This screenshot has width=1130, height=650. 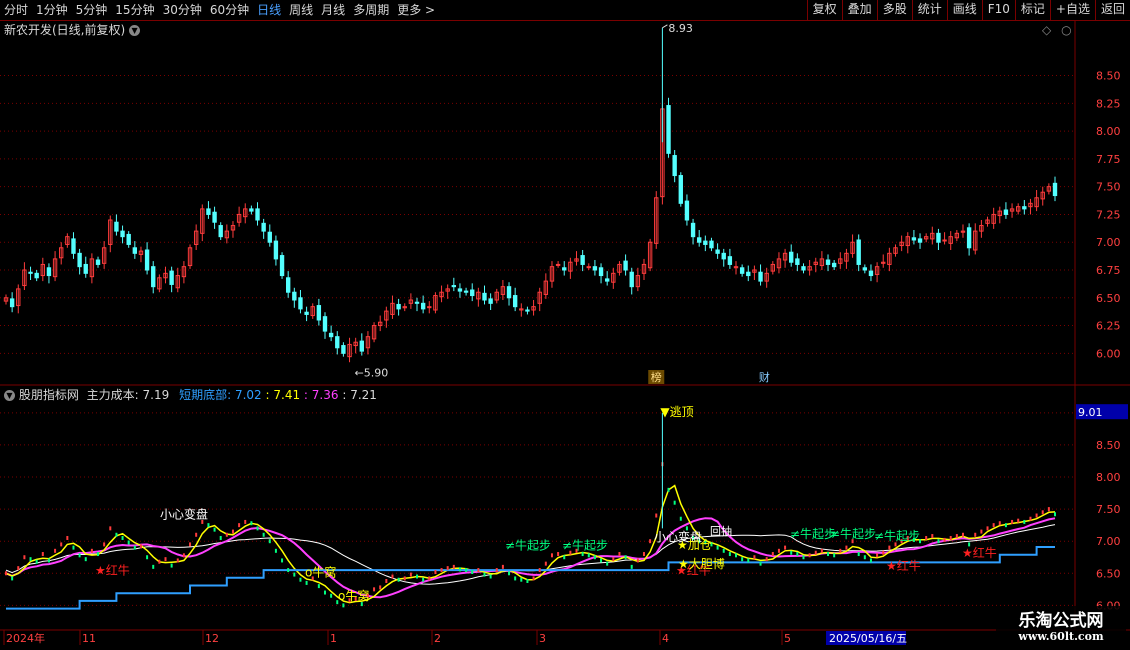 What do you see at coordinates (372, 372) in the screenshot?
I see `low-price-label: ←5.90` at bounding box center [372, 372].